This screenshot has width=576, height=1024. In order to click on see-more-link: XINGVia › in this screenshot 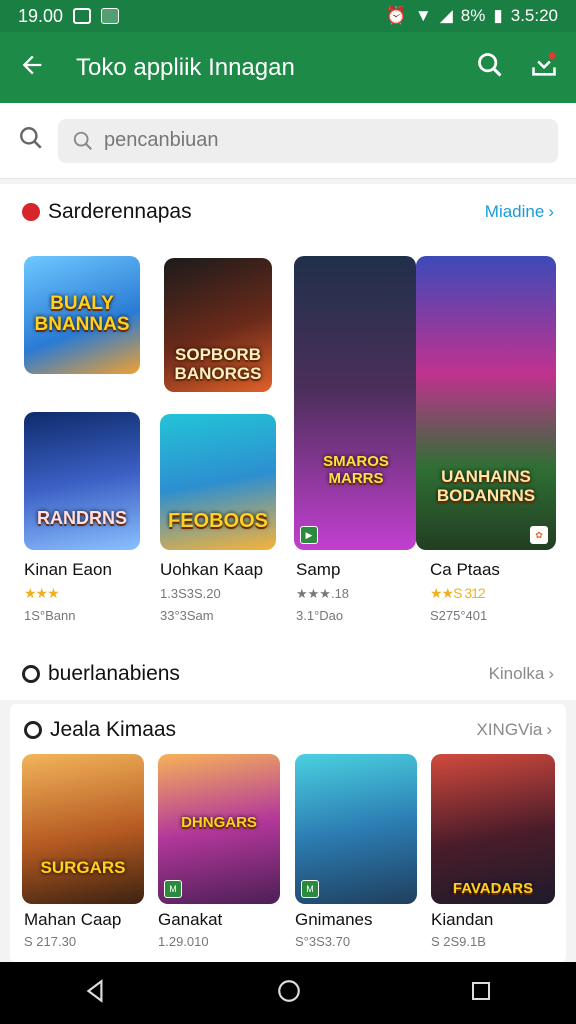, I will do `click(515, 730)`.